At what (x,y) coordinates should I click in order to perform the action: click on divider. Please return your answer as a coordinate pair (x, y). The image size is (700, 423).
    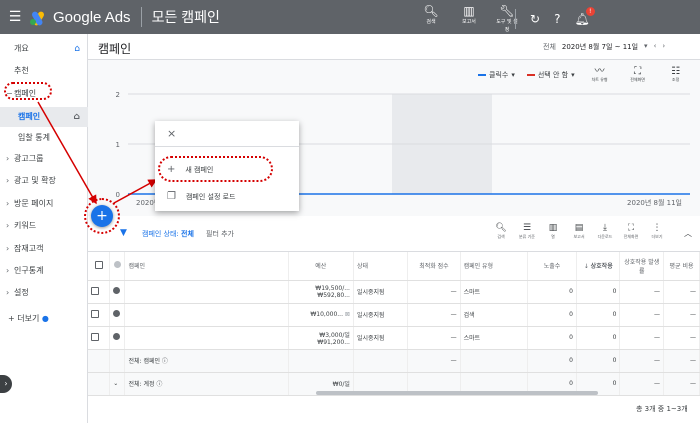
    Looking at the image, I should click on (227, 146).